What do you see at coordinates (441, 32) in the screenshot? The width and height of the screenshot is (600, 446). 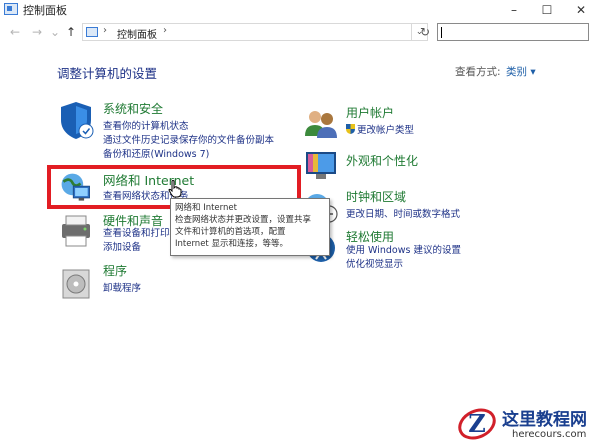 I see `text-cursor` at bounding box center [441, 32].